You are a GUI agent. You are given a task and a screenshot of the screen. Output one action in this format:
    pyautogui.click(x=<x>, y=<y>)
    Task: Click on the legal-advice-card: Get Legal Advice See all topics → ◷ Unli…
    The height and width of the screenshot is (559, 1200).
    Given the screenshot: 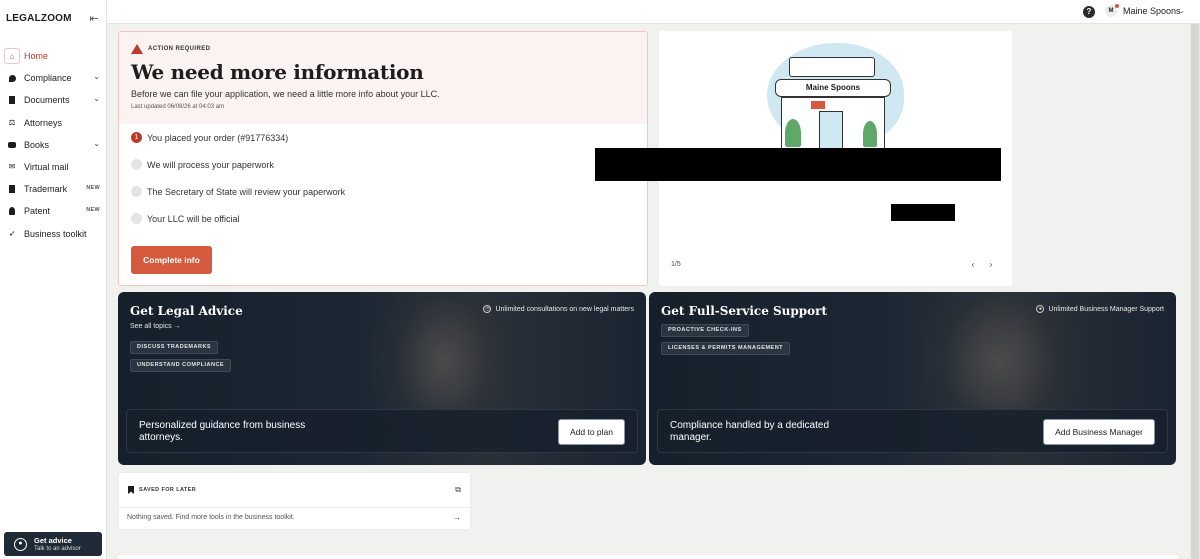 What is the action you would take?
    pyautogui.click(x=382, y=378)
    